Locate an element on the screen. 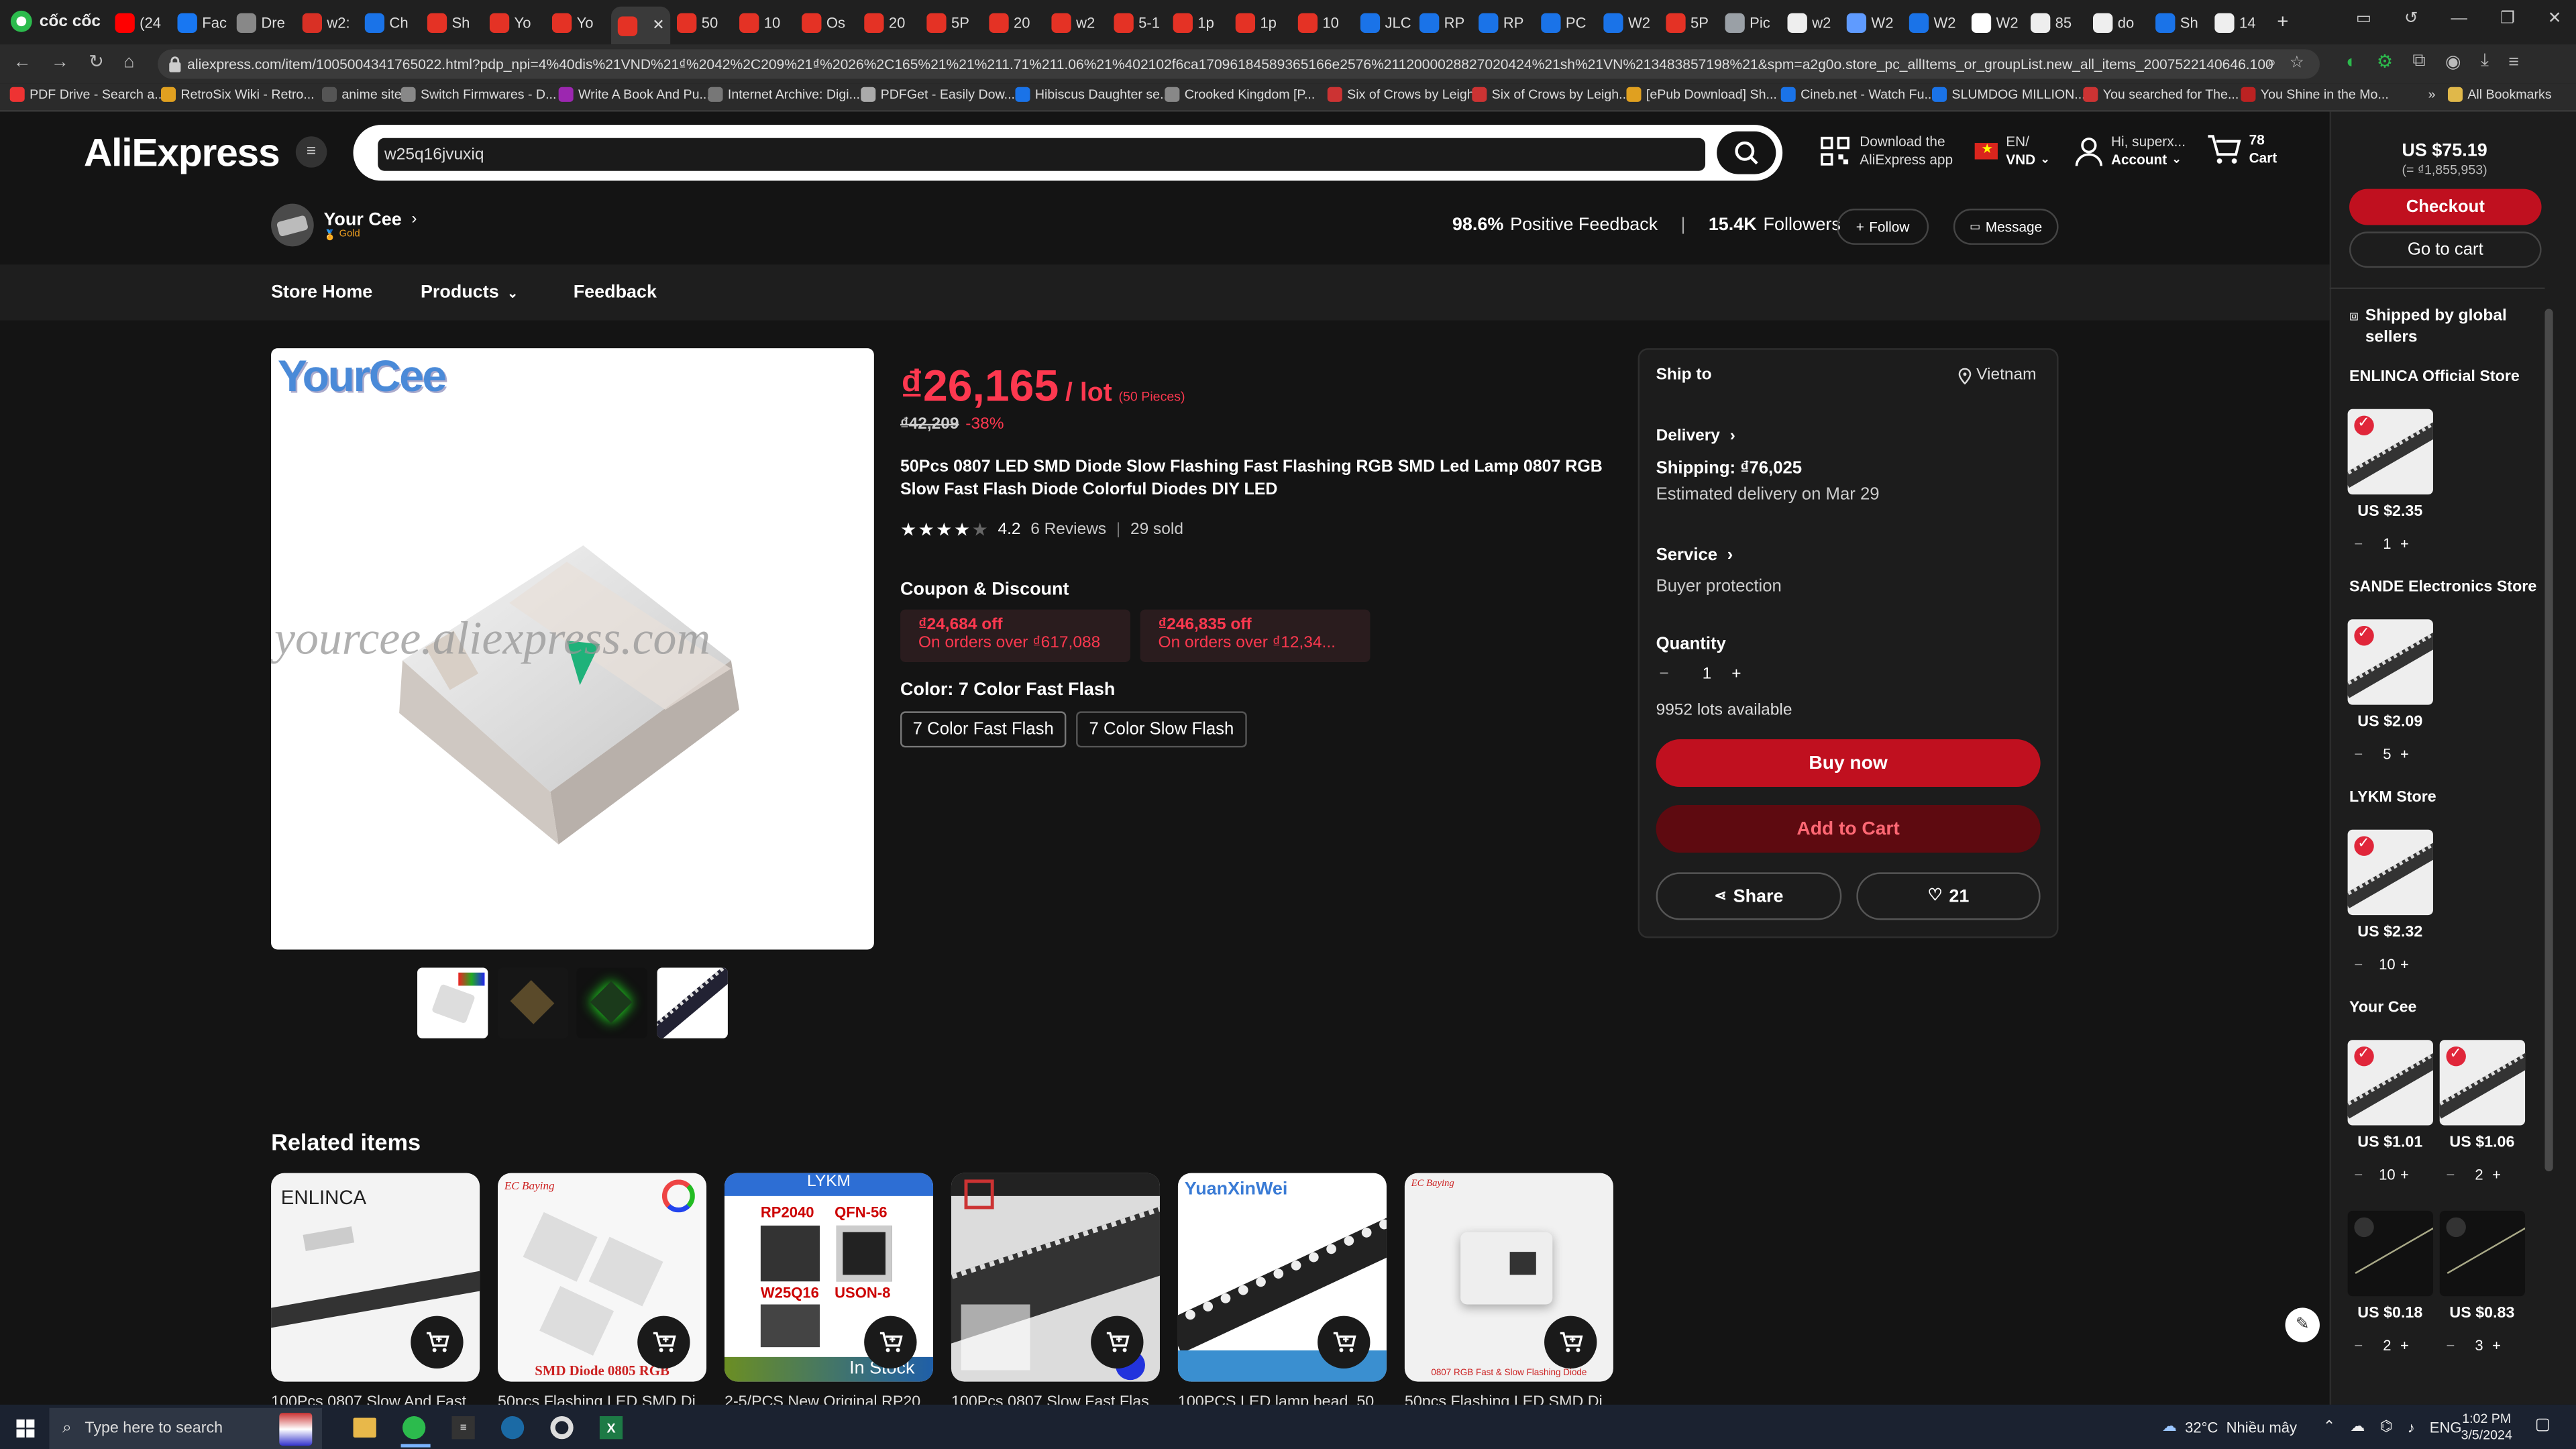 Image resolution: width=2576 pixels, height=1449 pixels. cart-link: 78 Cart is located at coordinates (2241, 149).